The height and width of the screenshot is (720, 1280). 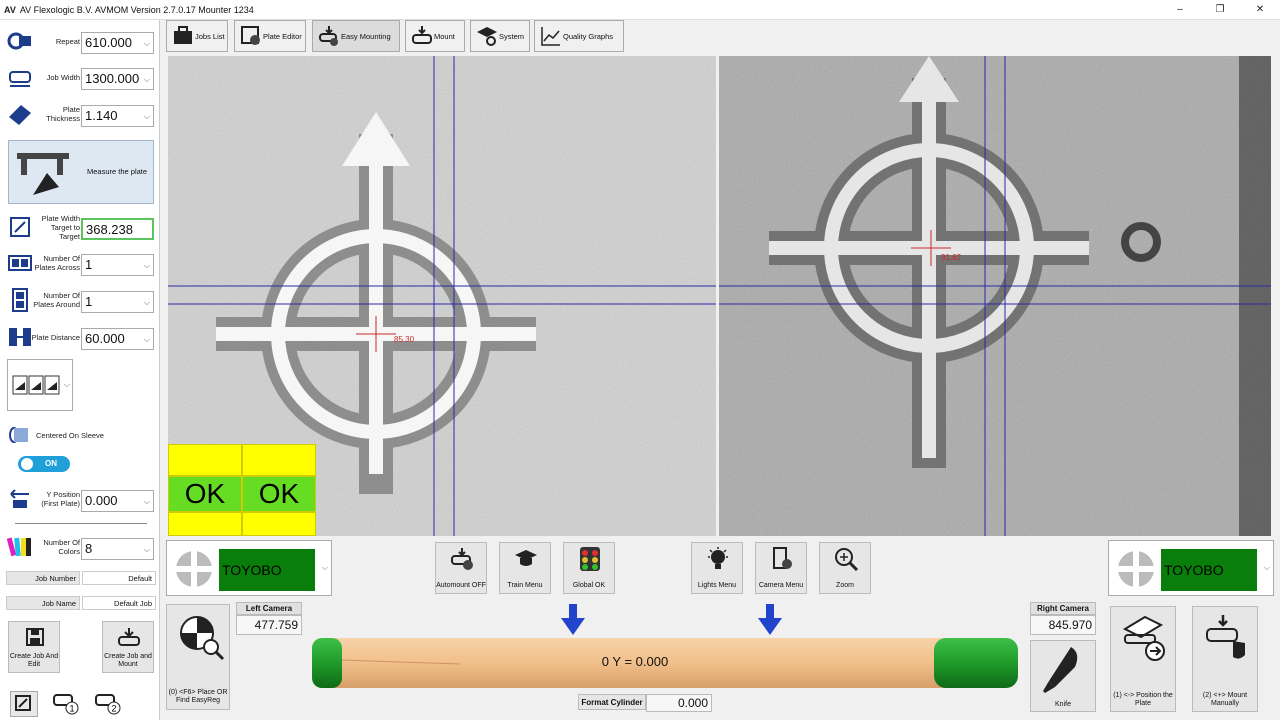 What do you see at coordinates (51, 463) in the screenshot?
I see `toggle-state: ON` at bounding box center [51, 463].